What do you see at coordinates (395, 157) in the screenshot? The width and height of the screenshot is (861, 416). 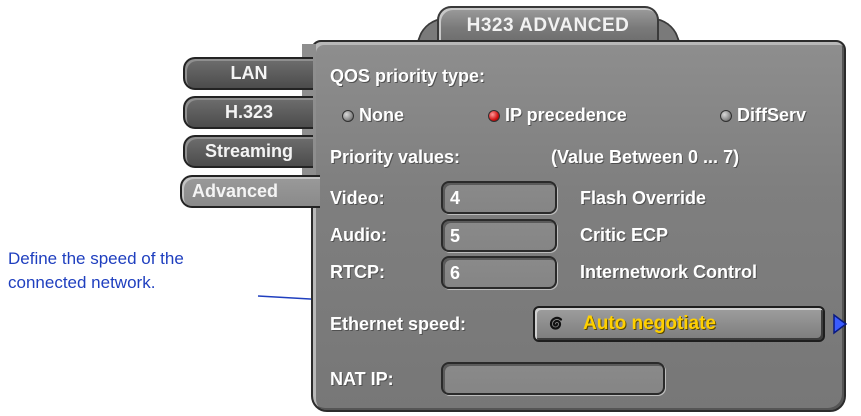 I see `priority-heading: Priority values:` at bounding box center [395, 157].